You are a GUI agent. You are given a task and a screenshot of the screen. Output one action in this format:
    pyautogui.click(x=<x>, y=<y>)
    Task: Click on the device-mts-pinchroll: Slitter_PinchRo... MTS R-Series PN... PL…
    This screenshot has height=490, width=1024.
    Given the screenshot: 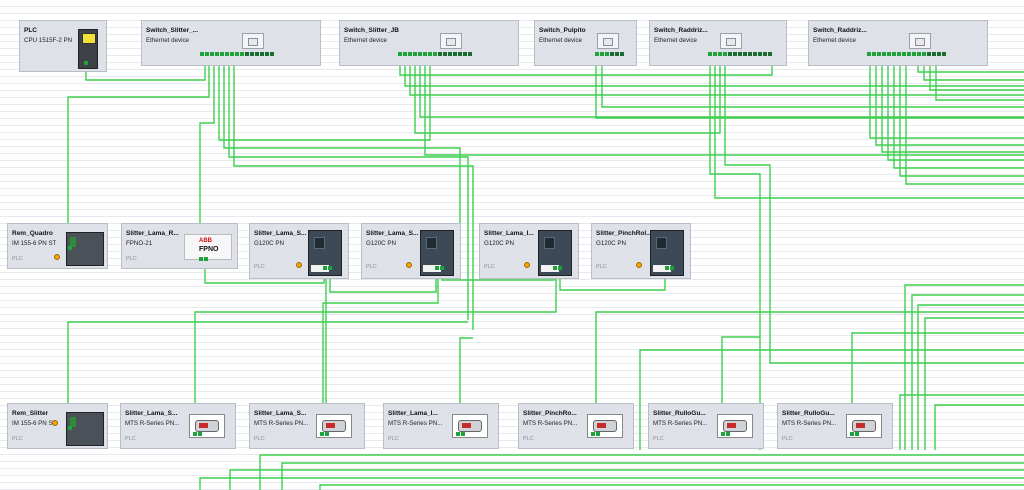 What is the action you would take?
    pyautogui.click(x=576, y=426)
    